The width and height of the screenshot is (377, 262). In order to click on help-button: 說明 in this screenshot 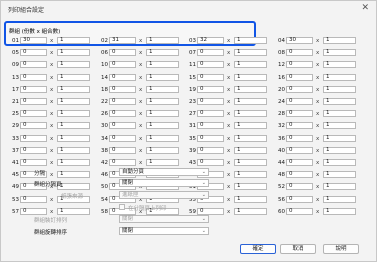, I will do `click(341, 249)`.